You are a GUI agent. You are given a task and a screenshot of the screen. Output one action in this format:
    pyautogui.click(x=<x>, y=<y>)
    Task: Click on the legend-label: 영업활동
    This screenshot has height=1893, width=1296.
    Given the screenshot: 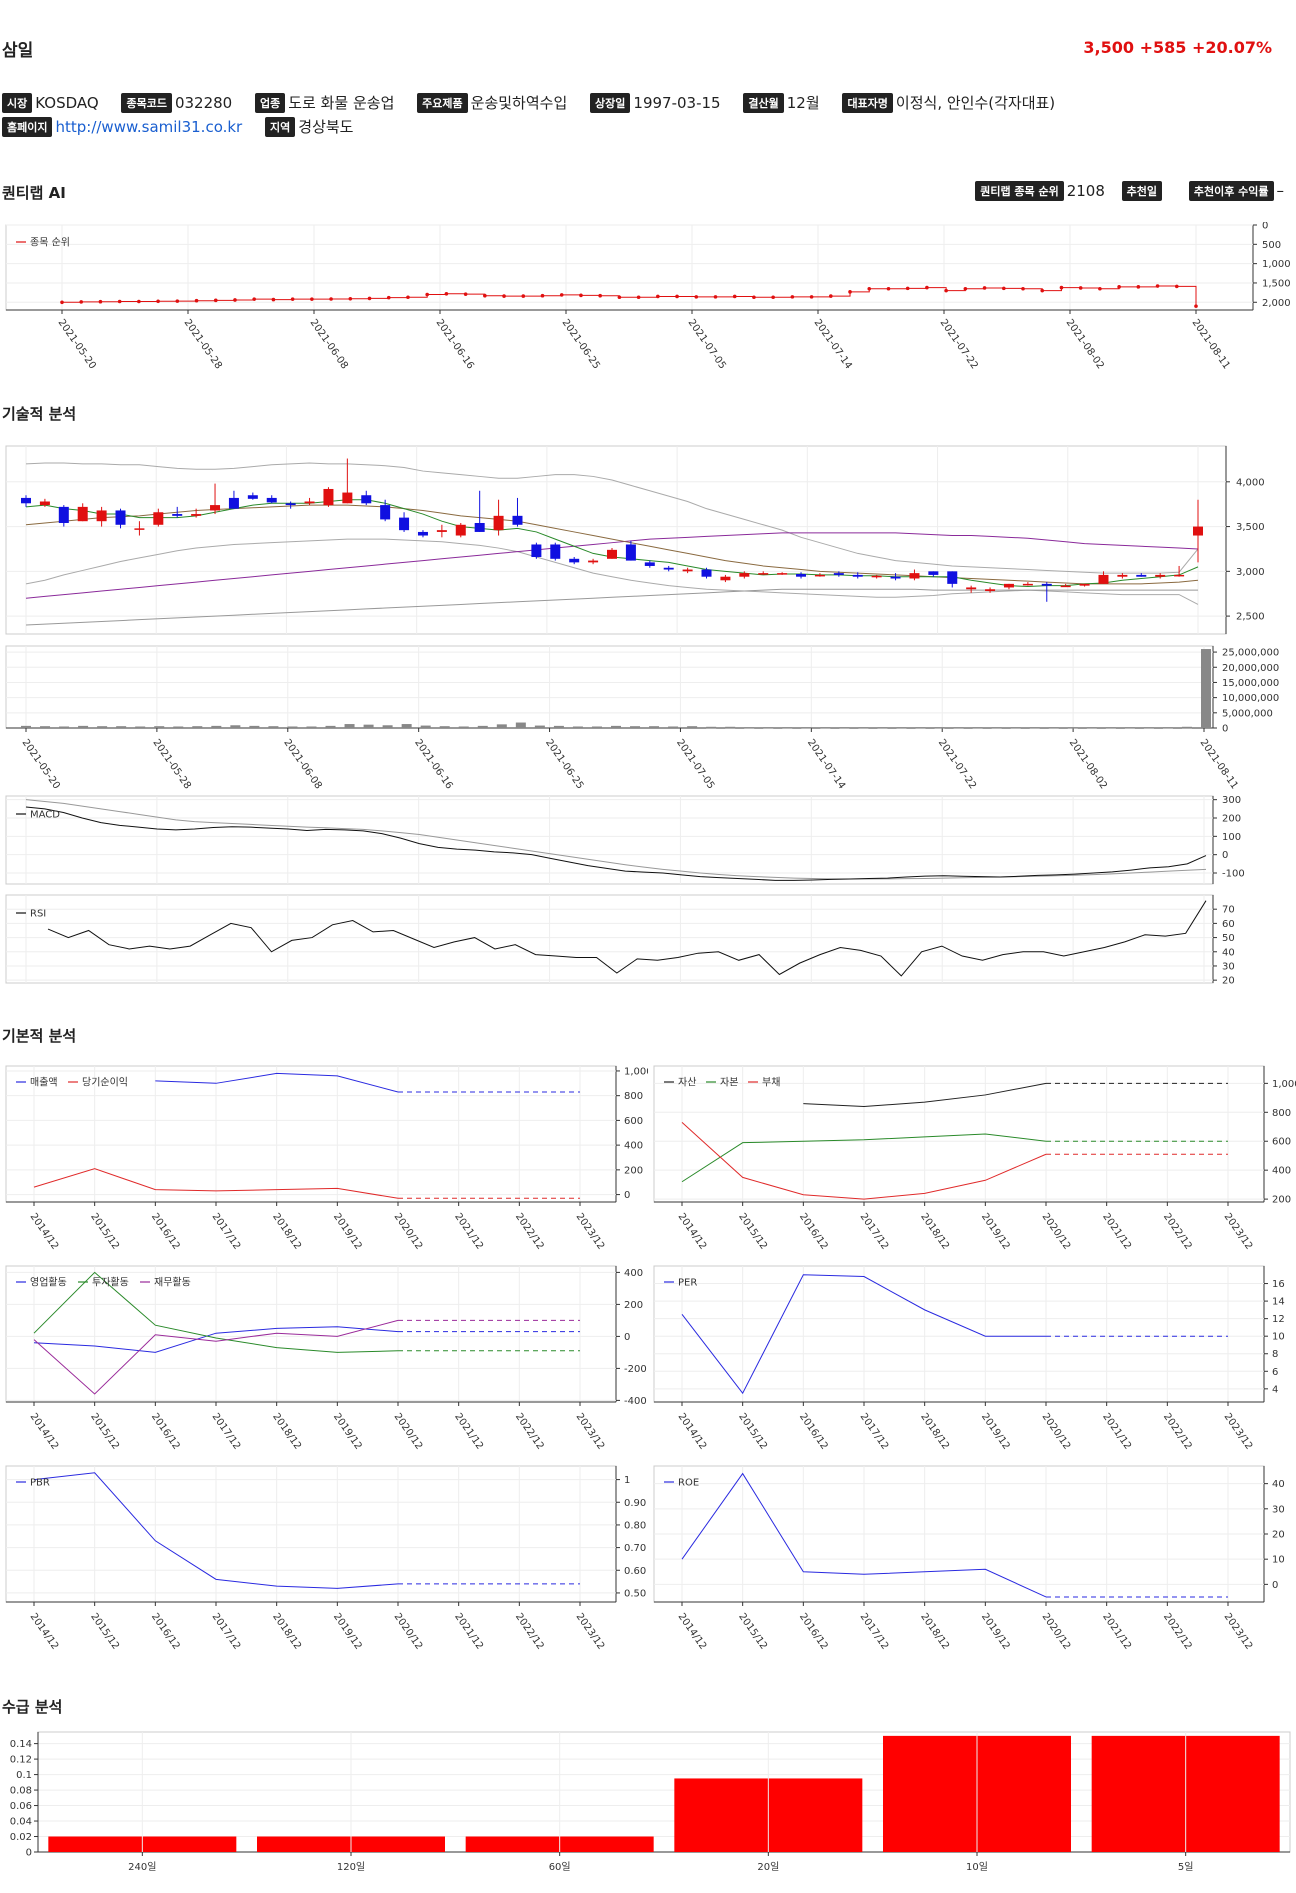 What is the action you would take?
    pyautogui.click(x=48, y=1282)
    